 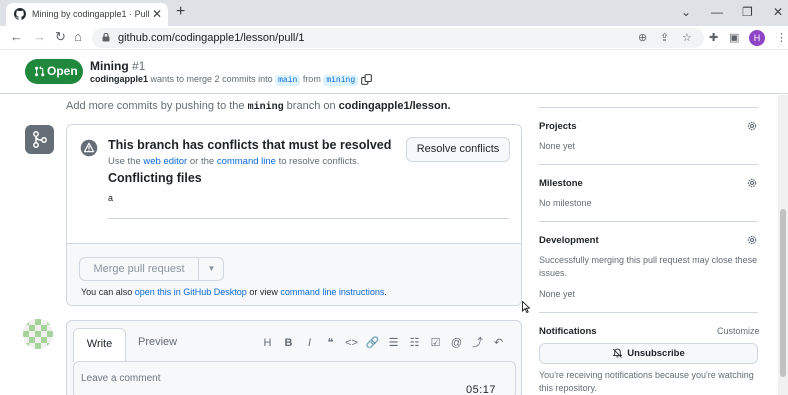 What do you see at coordinates (734, 37) in the screenshot?
I see `side-panel-icon: ▣` at bounding box center [734, 37].